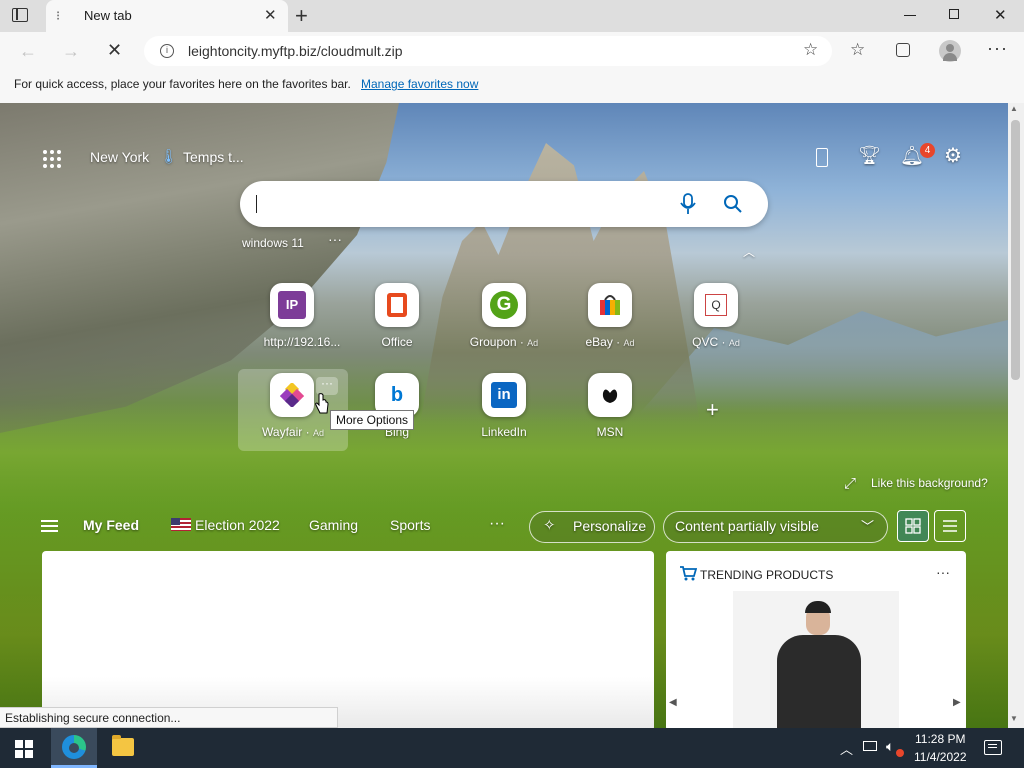 This screenshot has height=768, width=1024. I want to click on microphone-icon, so click(688, 205).